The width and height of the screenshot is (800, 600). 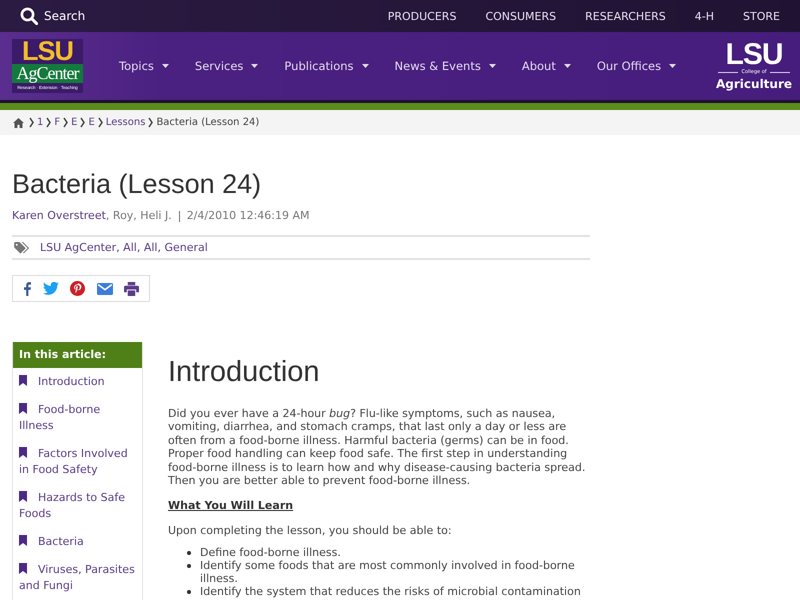 What do you see at coordinates (704, 16) in the screenshot?
I see `top-nav-link: 4-H` at bounding box center [704, 16].